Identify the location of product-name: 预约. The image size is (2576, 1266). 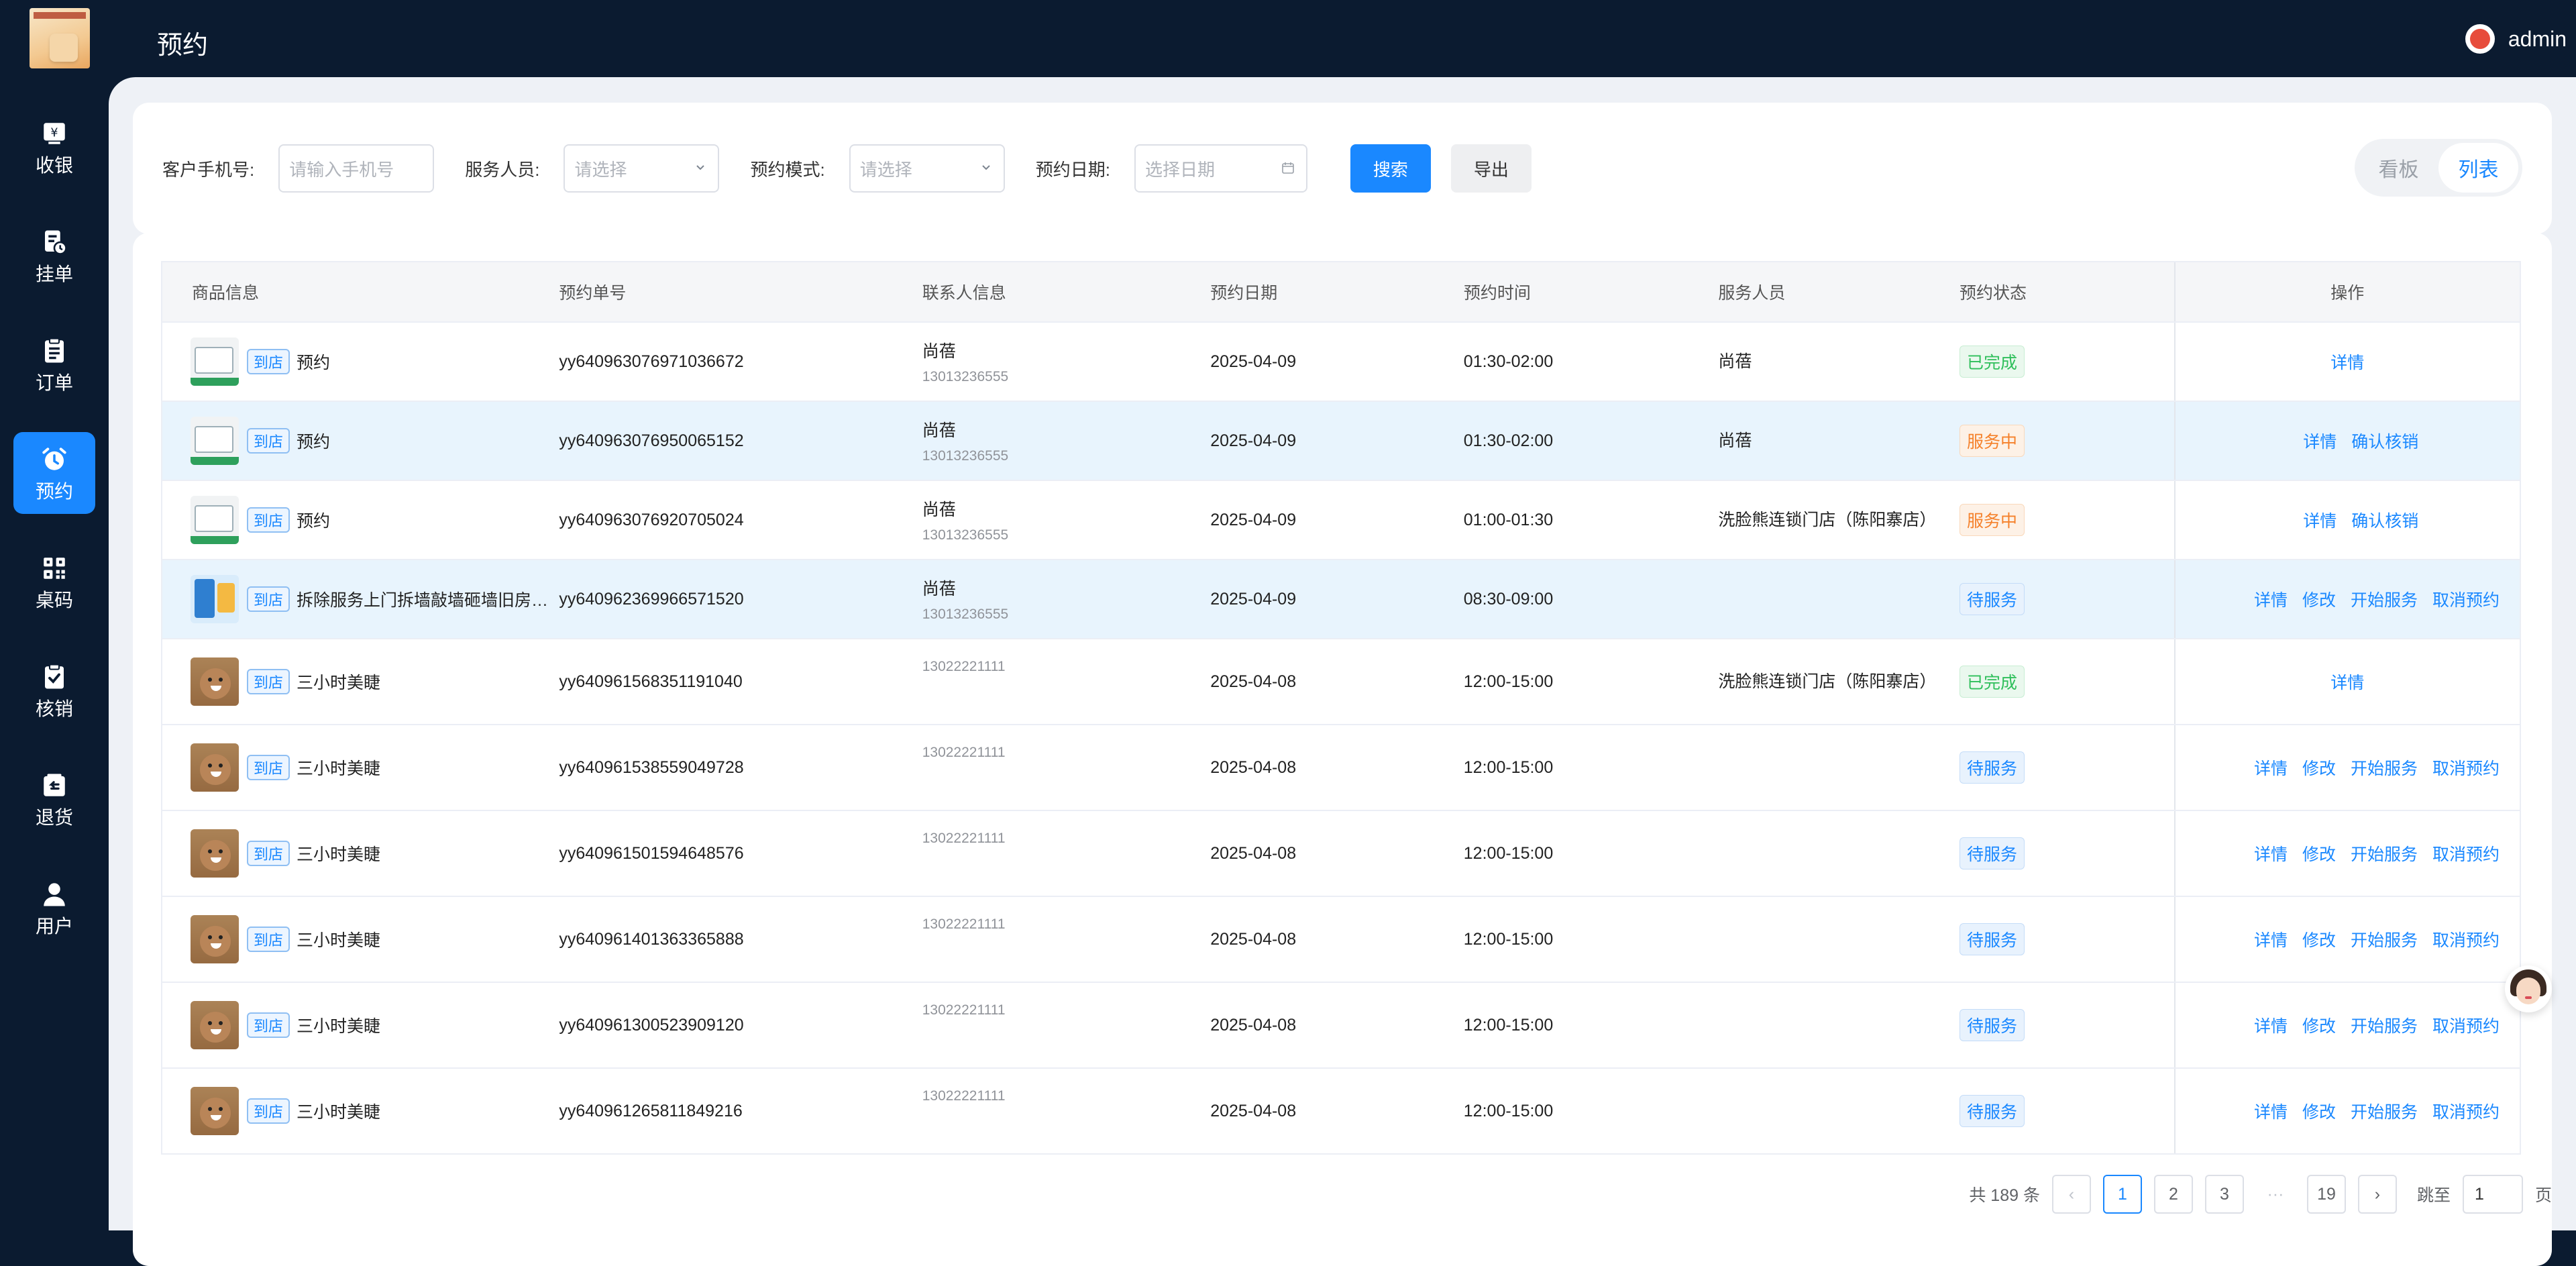
(314, 363).